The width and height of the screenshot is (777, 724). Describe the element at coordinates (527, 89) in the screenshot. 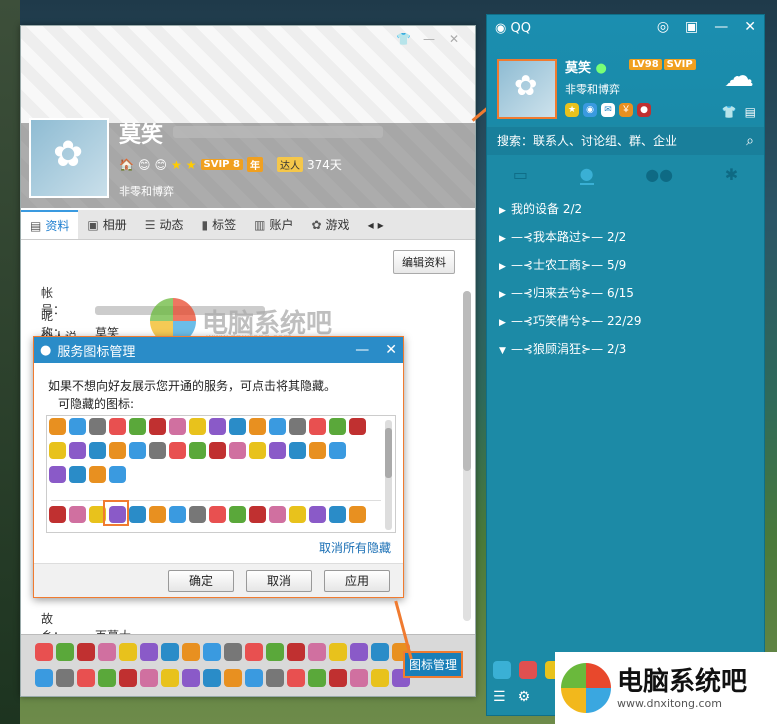

I see `qq-avatar` at that location.